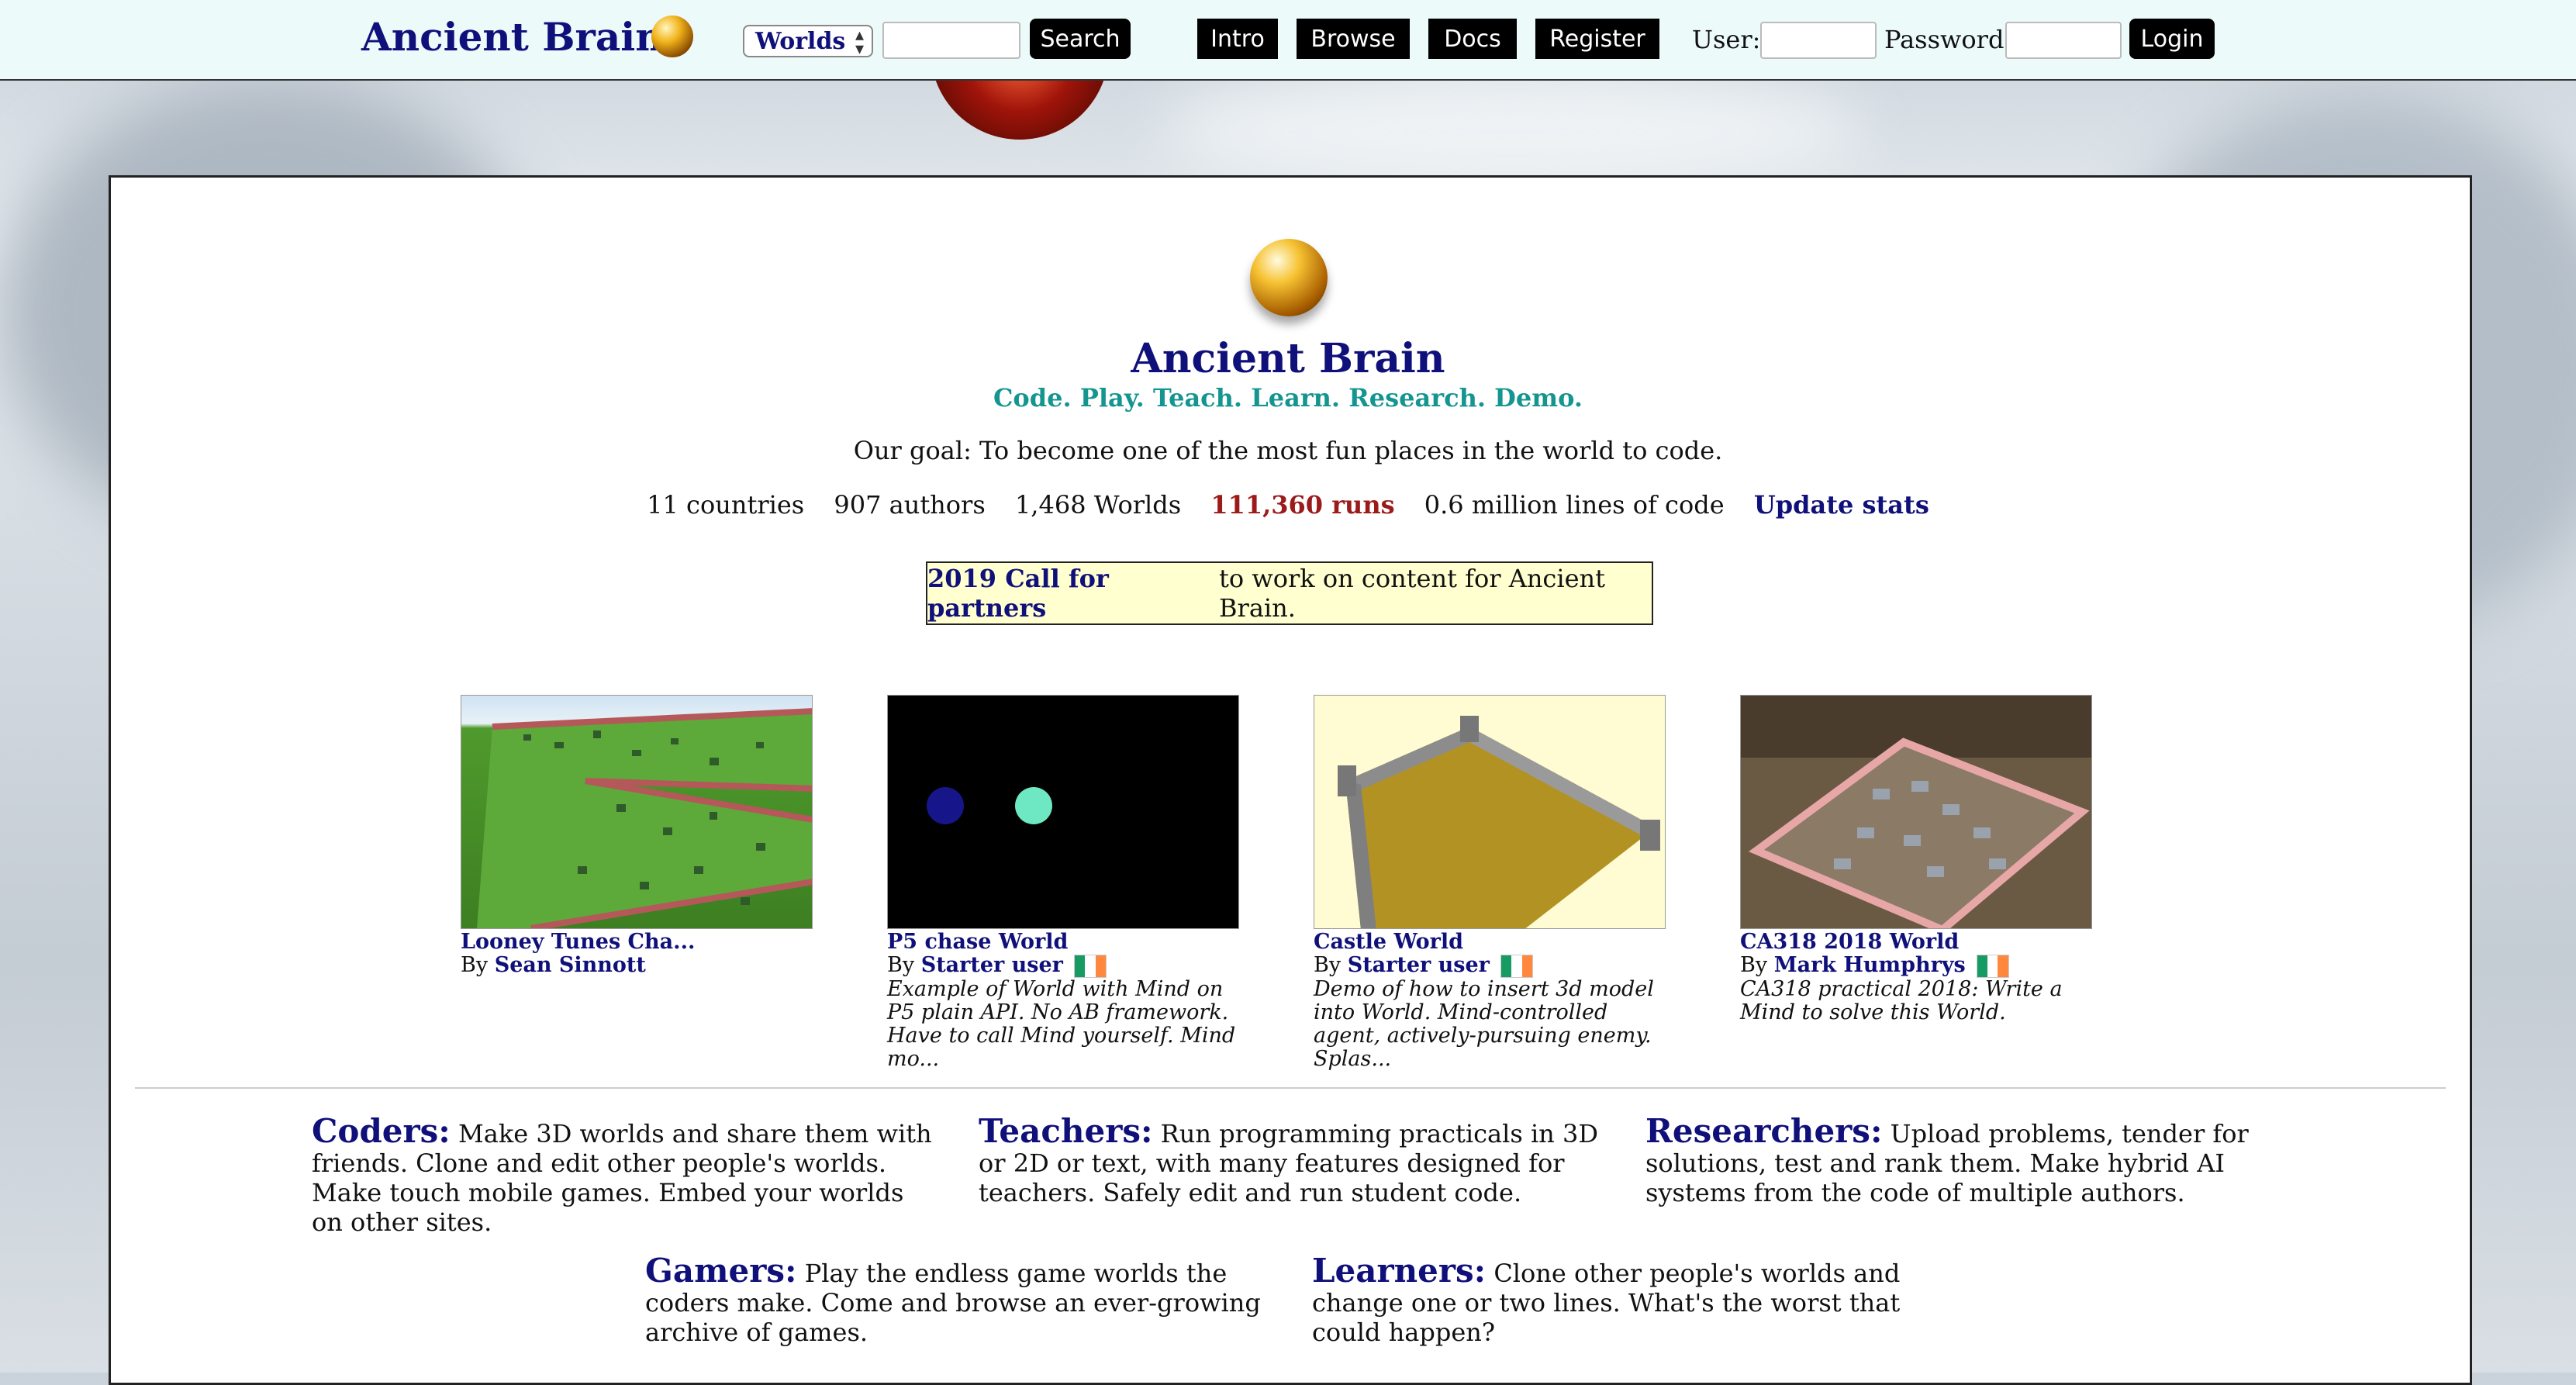  Describe the element at coordinates (1496, 942) in the screenshot. I see `world-title-link: Castle World` at that location.